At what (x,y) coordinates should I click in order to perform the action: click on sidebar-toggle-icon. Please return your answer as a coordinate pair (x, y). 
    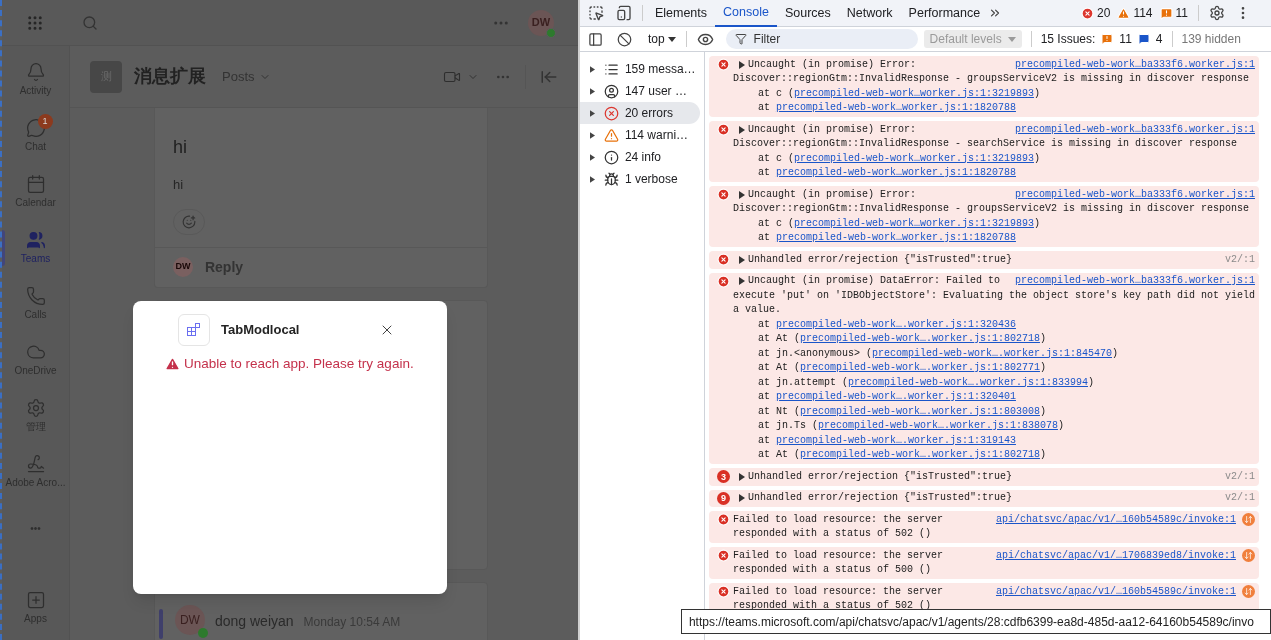
    Looking at the image, I should click on (595, 39).